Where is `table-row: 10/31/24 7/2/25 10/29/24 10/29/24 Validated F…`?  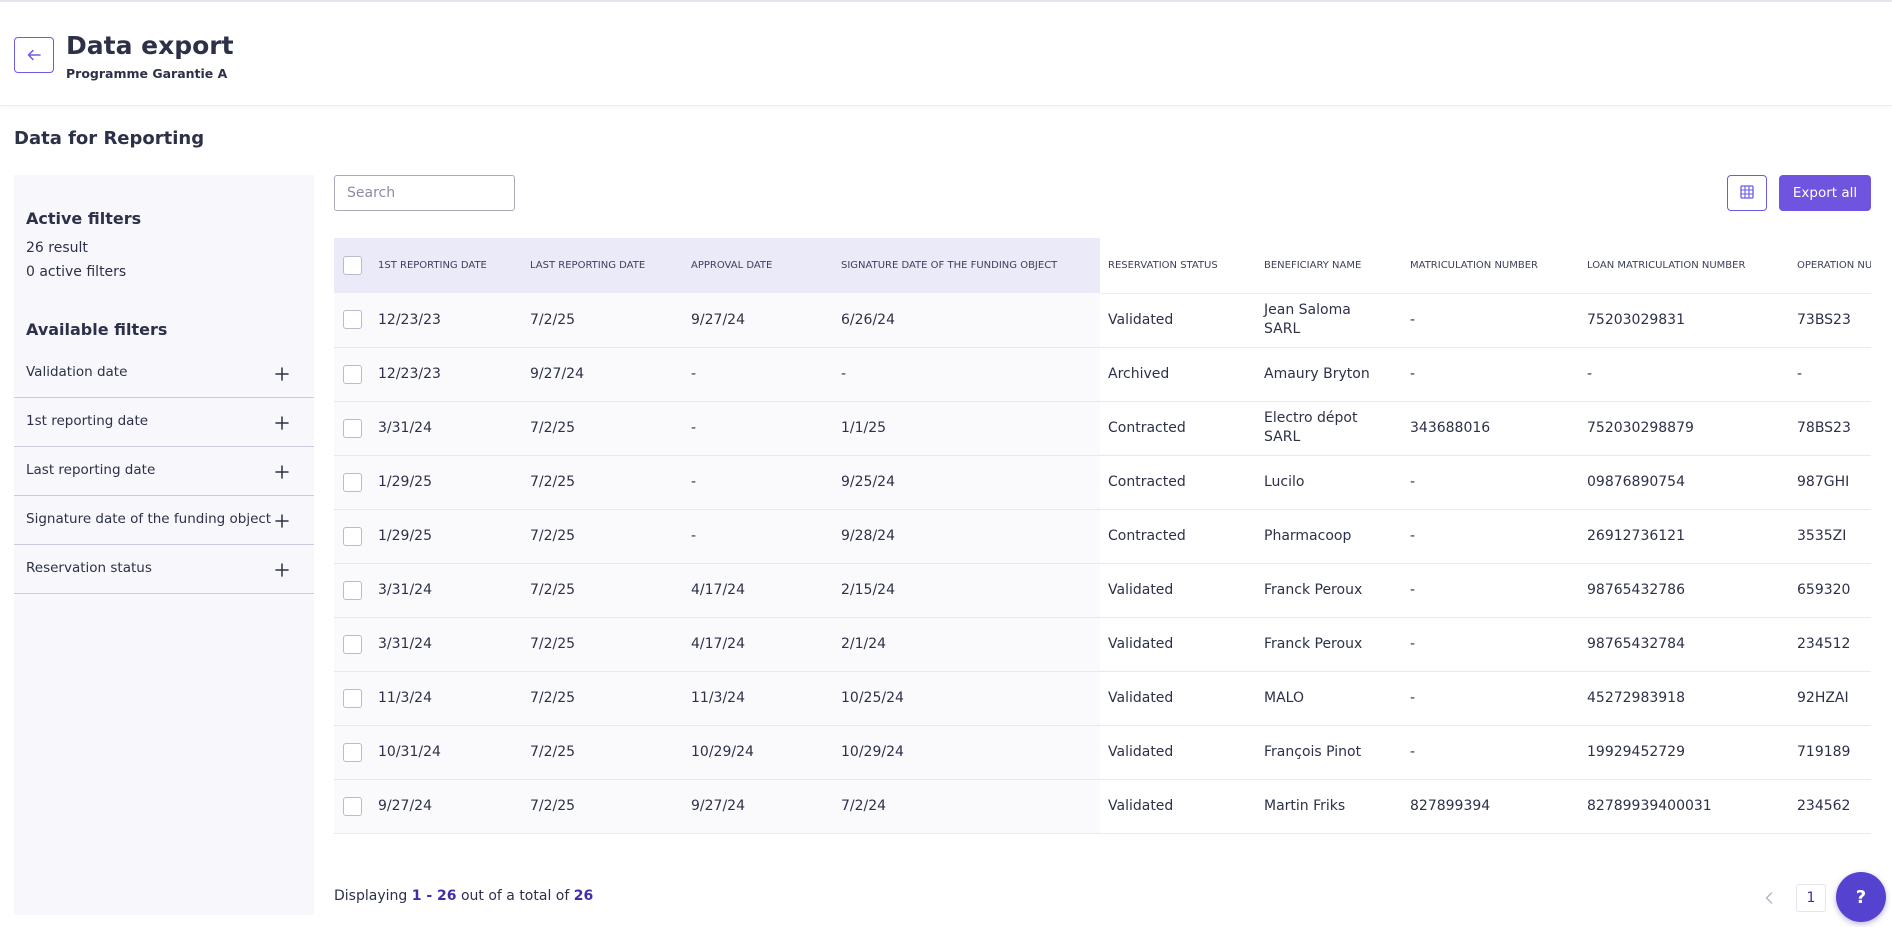 table-row: 10/31/24 7/2/25 10/29/24 10/29/24 Validated F… is located at coordinates (1102, 752).